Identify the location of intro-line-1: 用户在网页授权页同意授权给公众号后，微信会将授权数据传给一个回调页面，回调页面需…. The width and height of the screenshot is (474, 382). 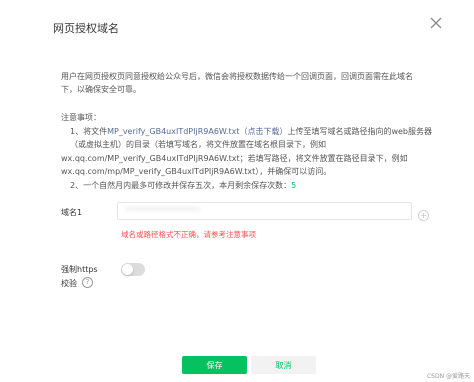
(237, 76).